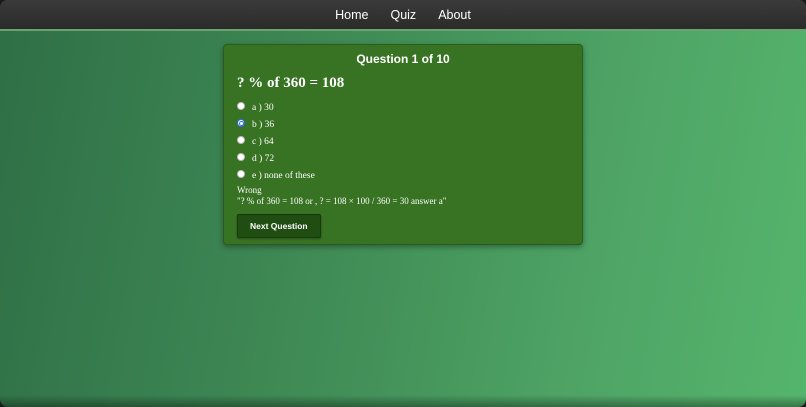 Image resolution: width=806 pixels, height=407 pixels. What do you see at coordinates (351, 15) in the screenshot?
I see `nav-link-home: Home` at bounding box center [351, 15].